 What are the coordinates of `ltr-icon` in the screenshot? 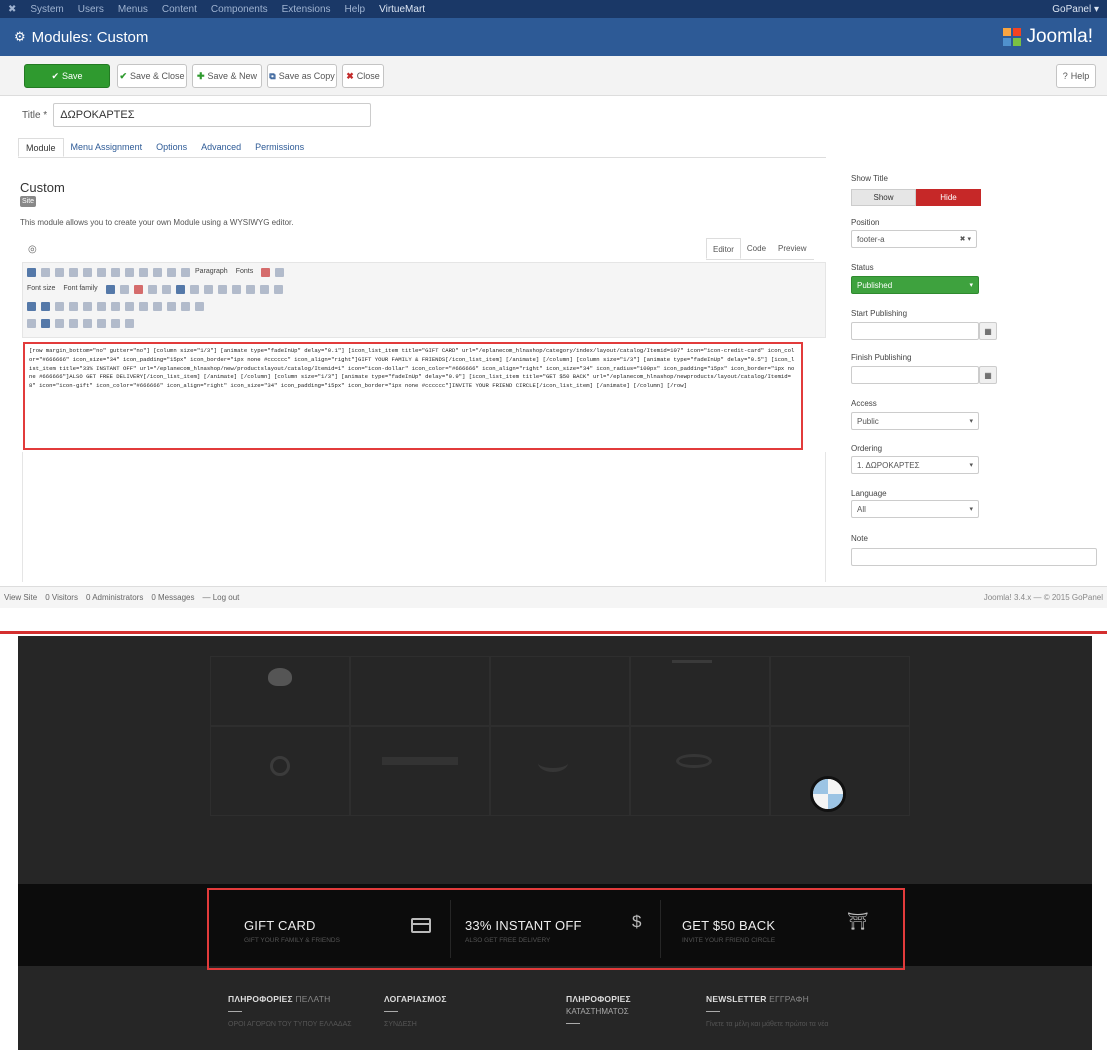 It's located at (45, 323).